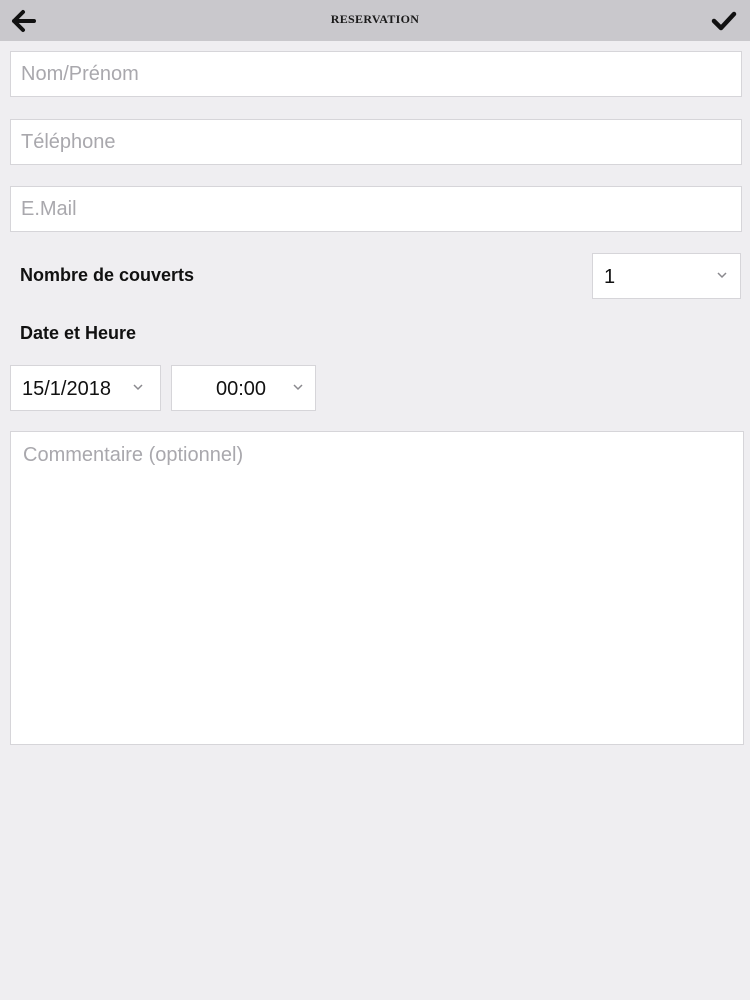  What do you see at coordinates (78, 333) in the screenshot?
I see `datetime-label: Date et Heure` at bounding box center [78, 333].